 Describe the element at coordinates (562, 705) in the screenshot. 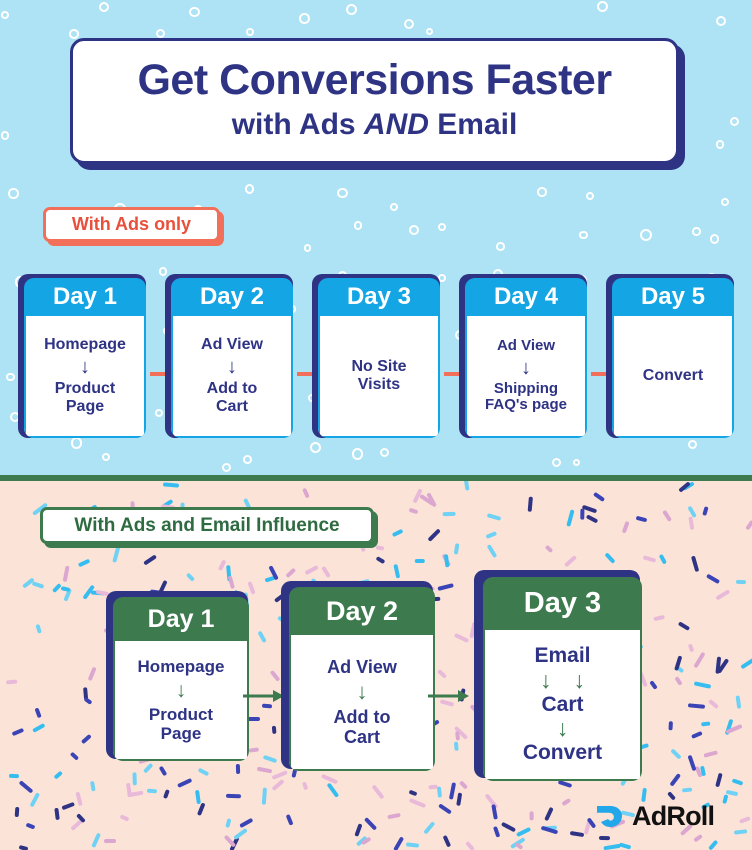

I see `day-card-body: Email ↓ ↓ Cart ↓ Convert` at that location.